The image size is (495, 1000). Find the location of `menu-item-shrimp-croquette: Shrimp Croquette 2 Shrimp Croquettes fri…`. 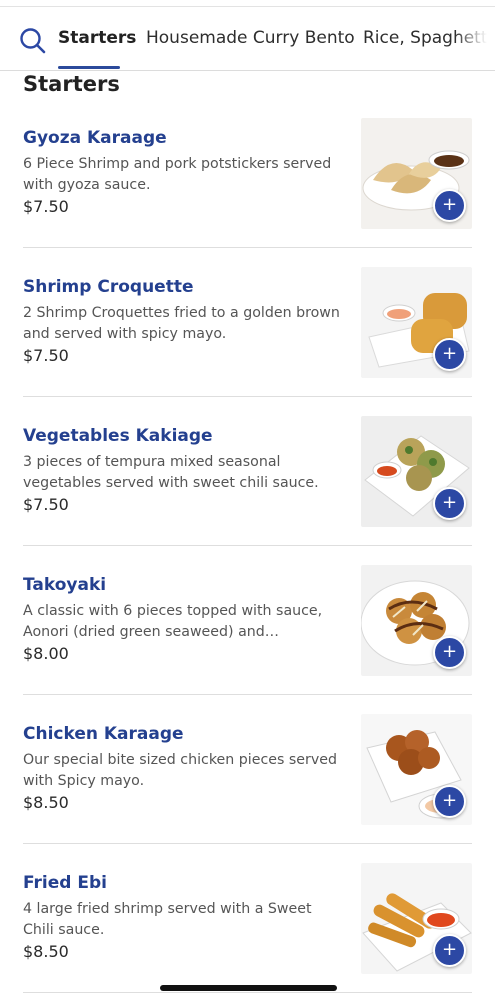

menu-item-shrimp-croquette: Shrimp Croquette 2 Shrimp Croquettes fri… is located at coordinates (247, 341).